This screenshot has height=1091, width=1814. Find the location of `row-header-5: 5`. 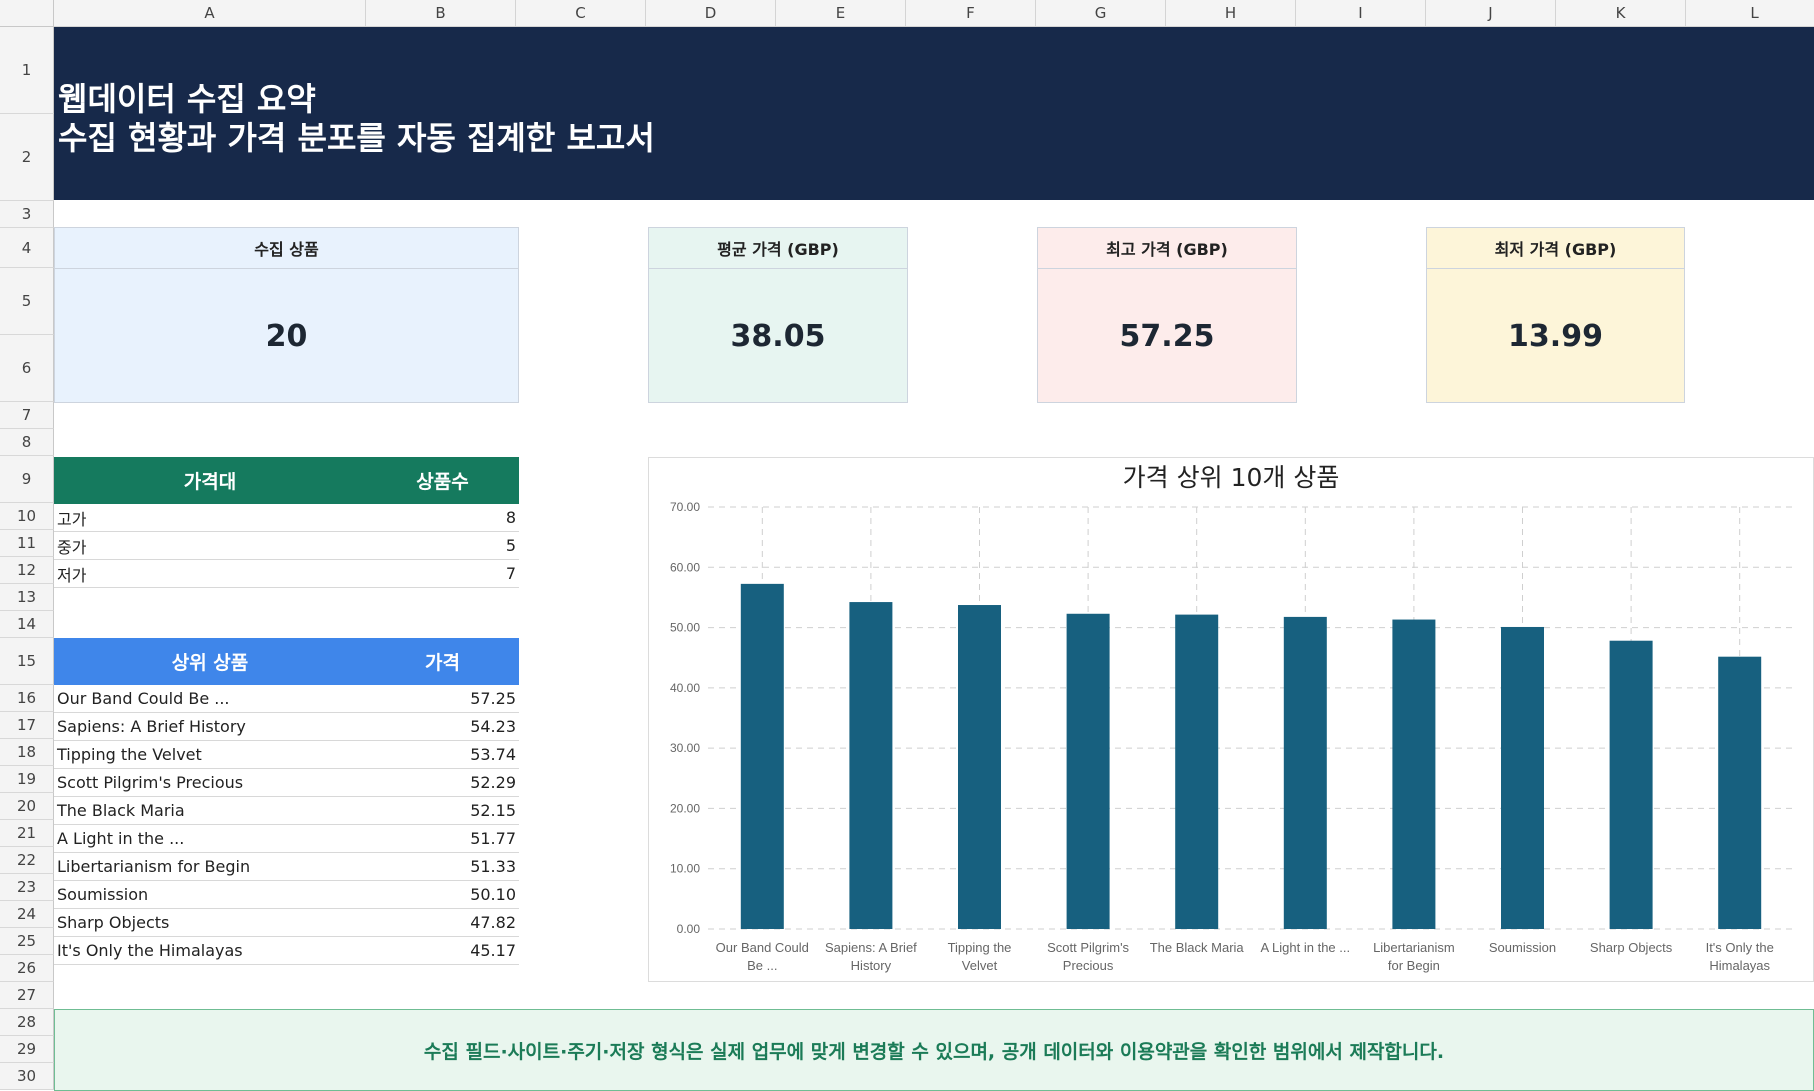

row-header-5: 5 is located at coordinates (27, 301).